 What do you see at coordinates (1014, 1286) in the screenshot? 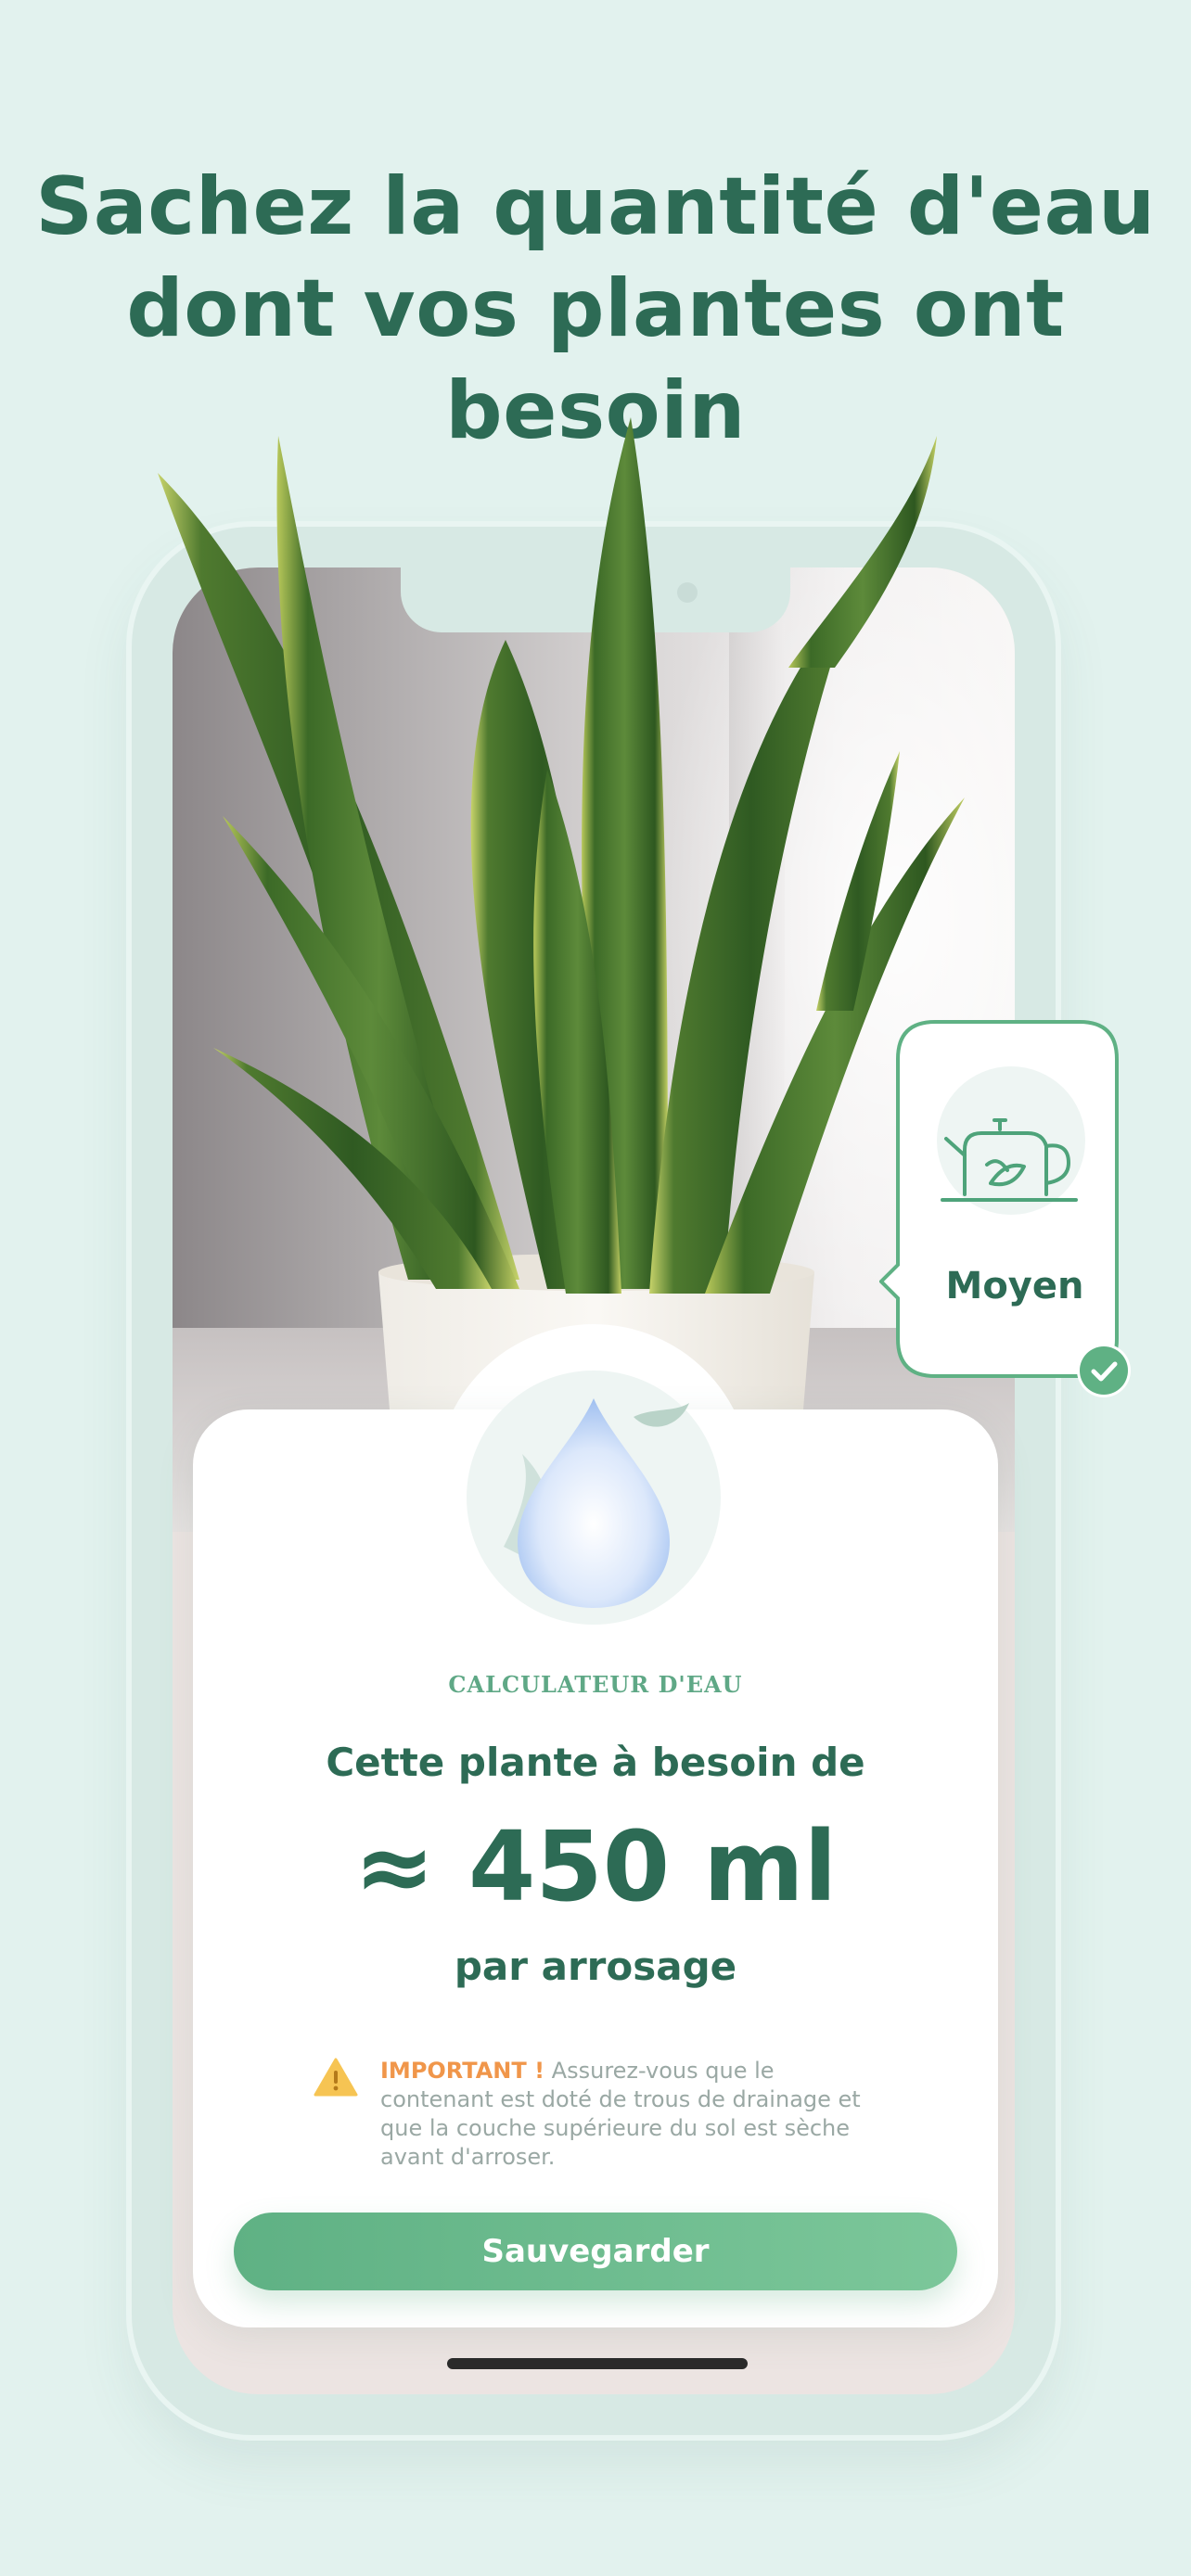
I see `watering-level-label: Moyen` at bounding box center [1014, 1286].